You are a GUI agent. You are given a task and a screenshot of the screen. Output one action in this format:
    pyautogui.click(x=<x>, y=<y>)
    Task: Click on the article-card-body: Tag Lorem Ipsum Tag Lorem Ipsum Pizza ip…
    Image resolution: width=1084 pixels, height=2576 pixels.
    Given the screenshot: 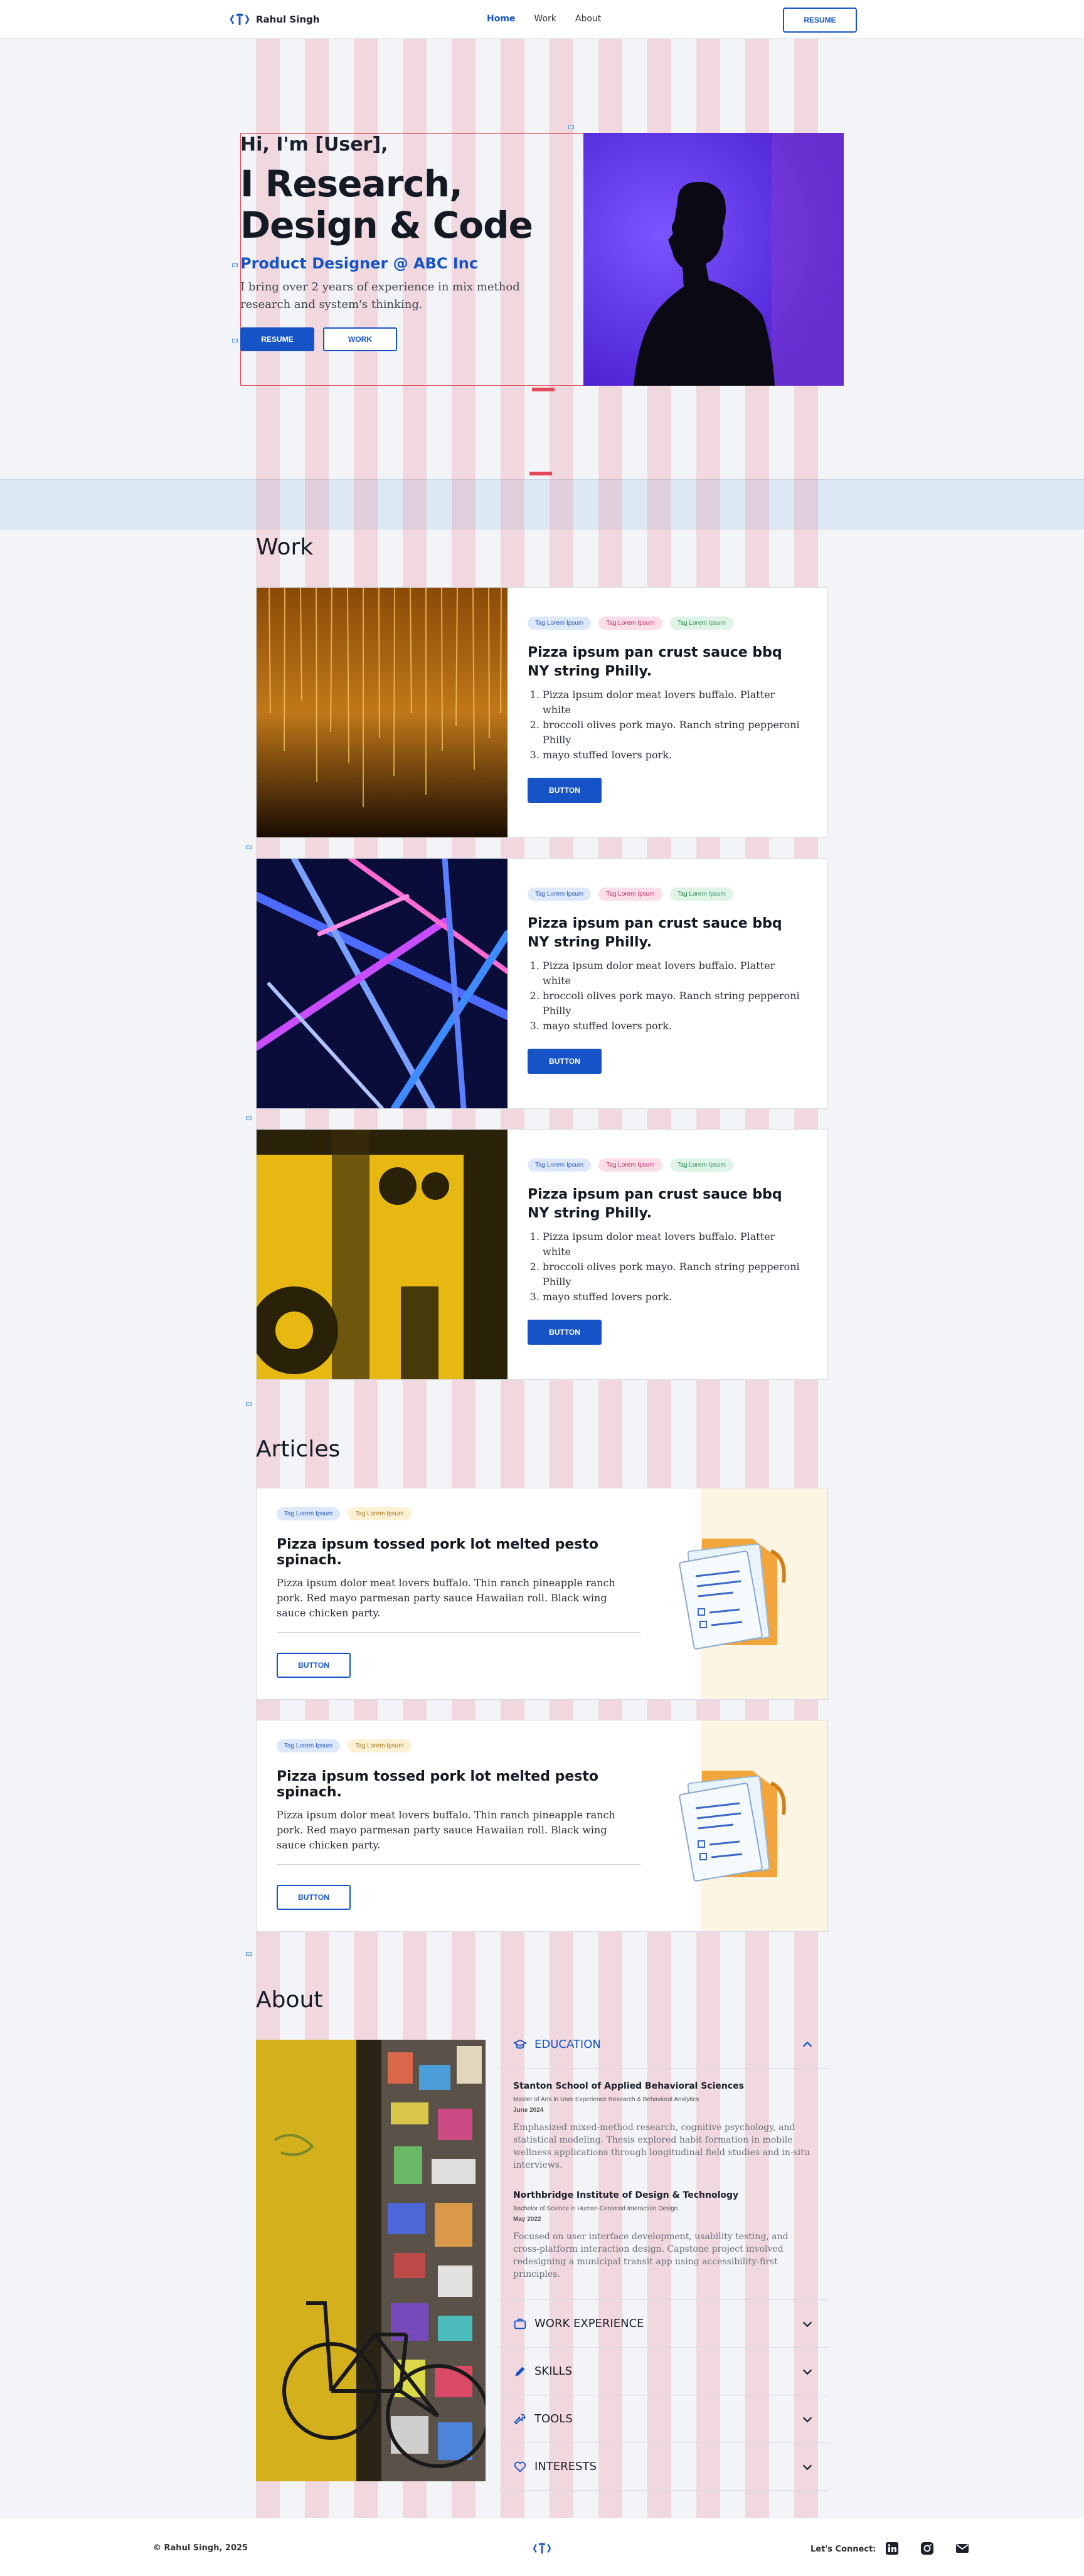 What is the action you would take?
    pyautogui.click(x=458, y=1802)
    